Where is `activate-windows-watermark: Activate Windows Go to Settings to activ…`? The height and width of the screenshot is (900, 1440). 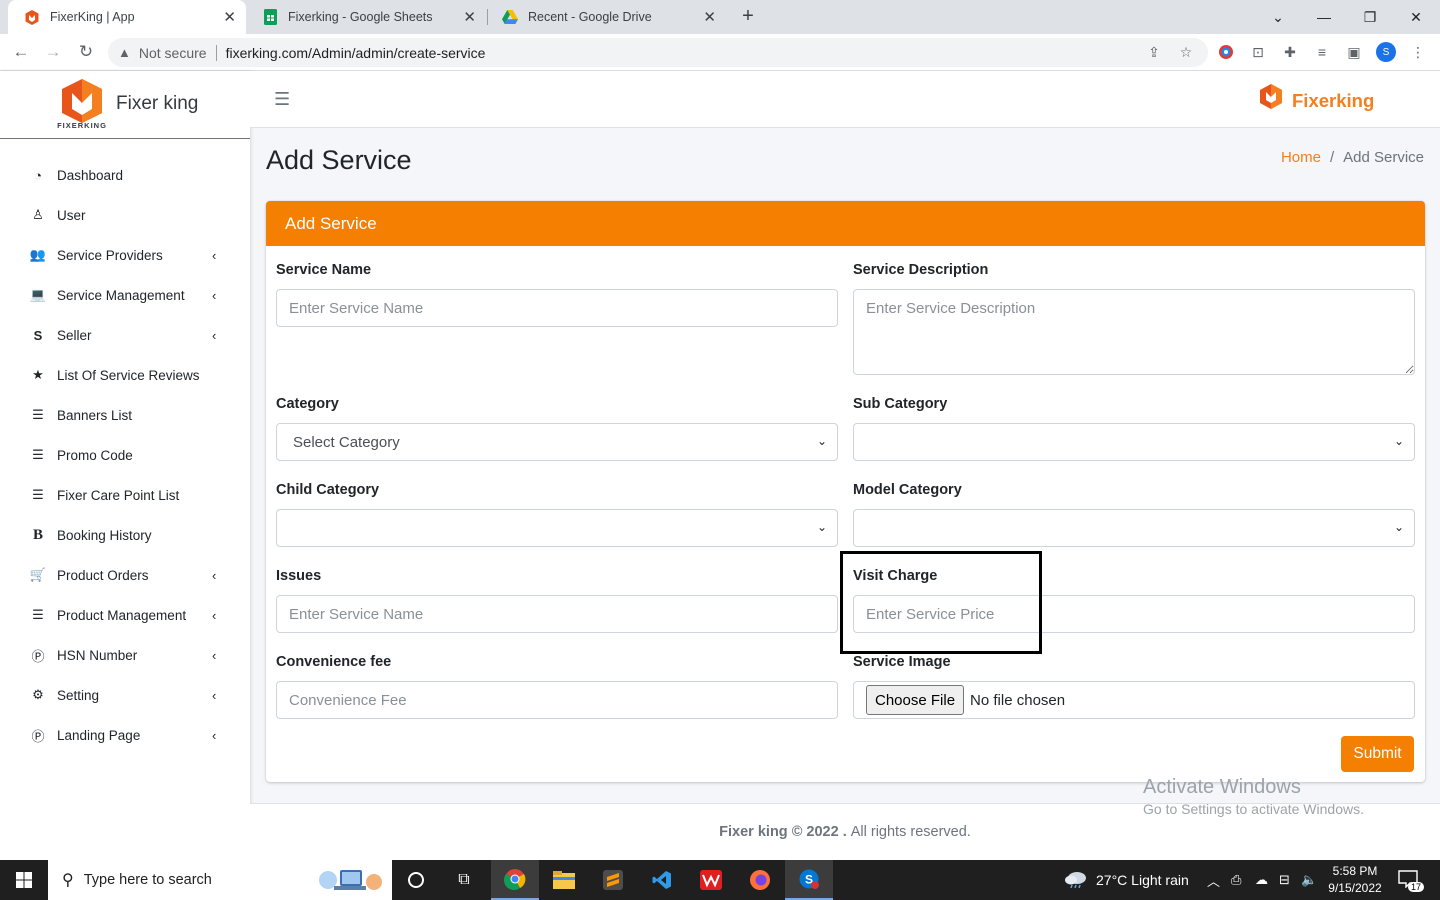 activate-windows-watermark: Activate Windows Go to Settings to activ… is located at coordinates (1253, 796).